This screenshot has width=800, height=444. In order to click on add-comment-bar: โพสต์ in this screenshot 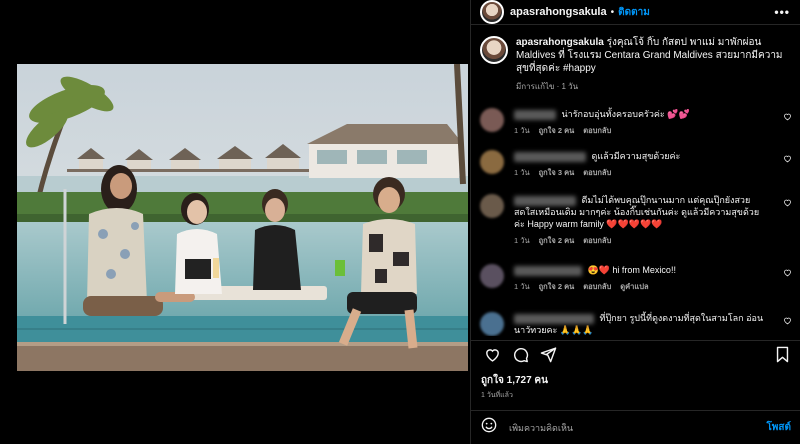, I will do `click(635, 427)`.